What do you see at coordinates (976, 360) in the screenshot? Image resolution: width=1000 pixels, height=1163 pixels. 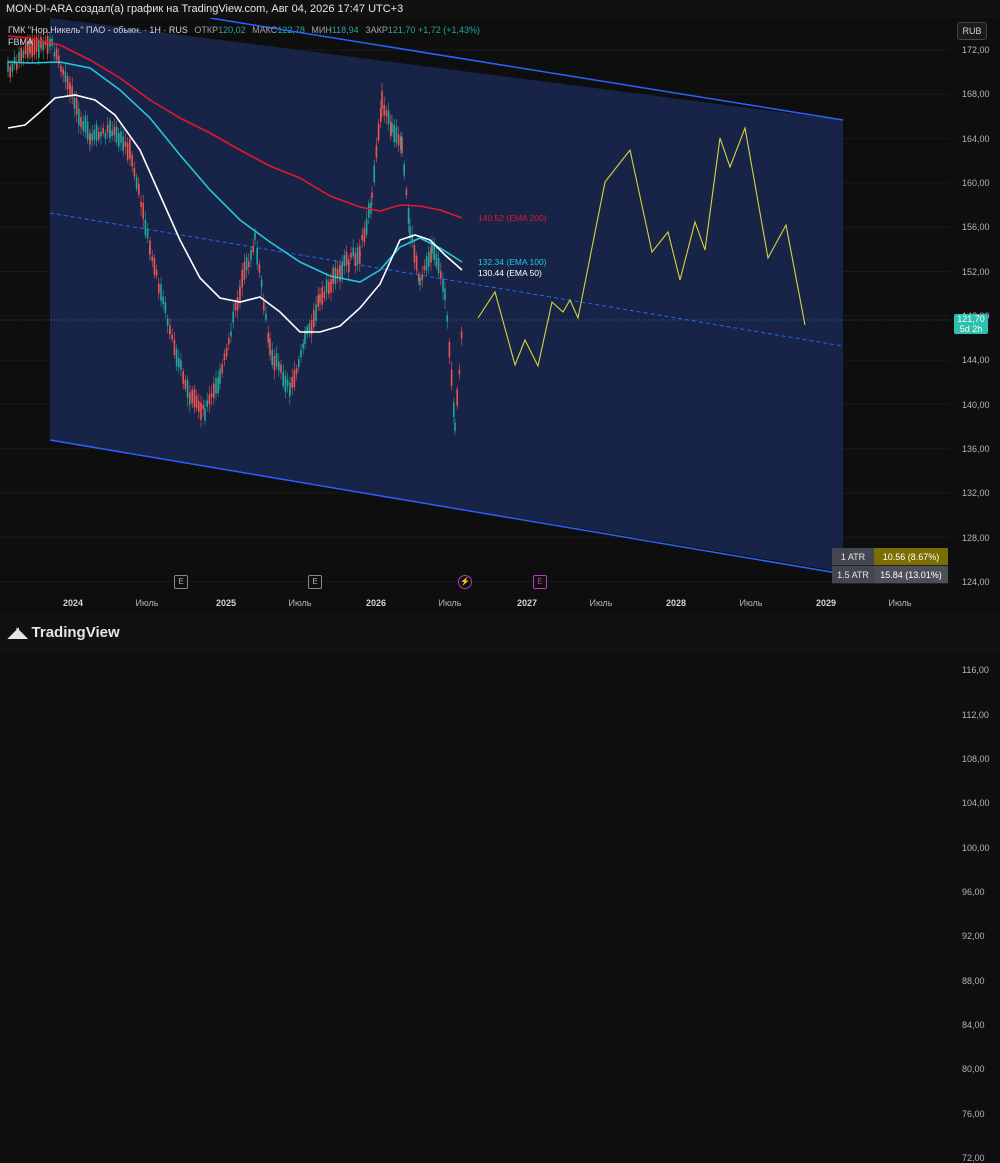 I see `price-axis-label: 144,00` at bounding box center [976, 360].